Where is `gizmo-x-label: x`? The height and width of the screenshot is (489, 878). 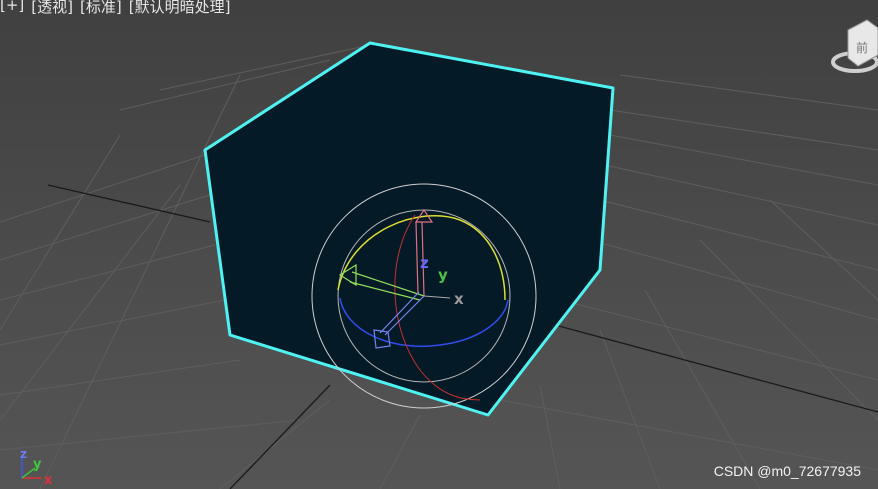 gizmo-x-label: x is located at coordinates (459, 299).